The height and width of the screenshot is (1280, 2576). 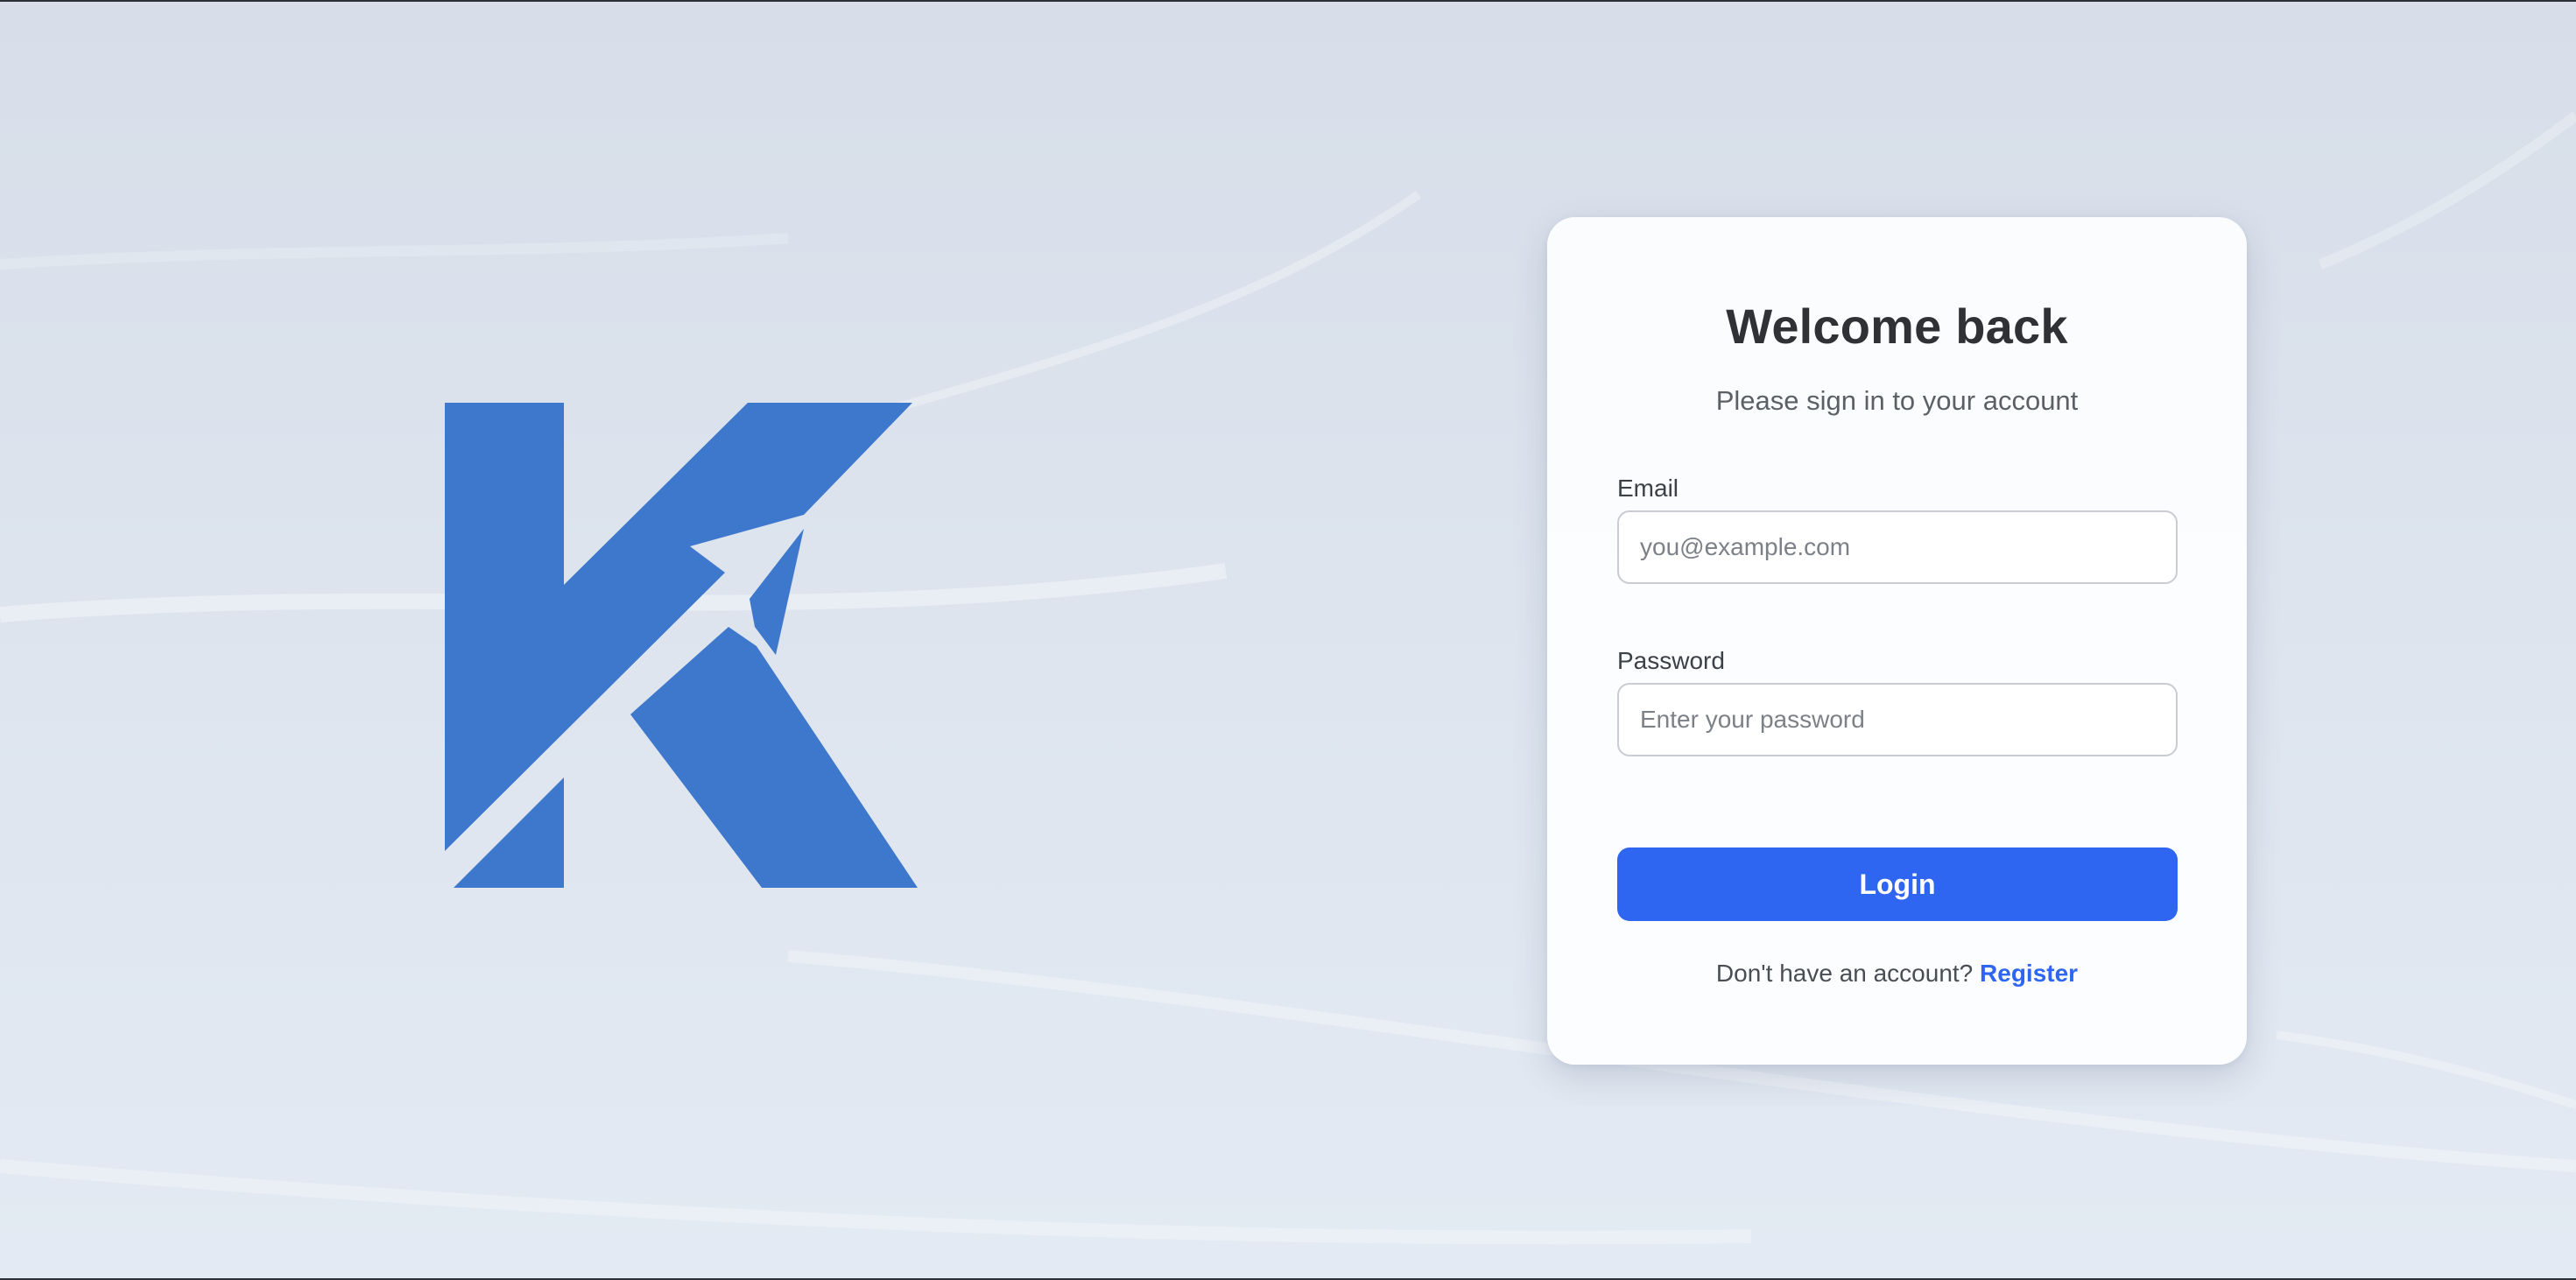 What do you see at coordinates (2029, 973) in the screenshot?
I see `register-link: Register` at bounding box center [2029, 973].